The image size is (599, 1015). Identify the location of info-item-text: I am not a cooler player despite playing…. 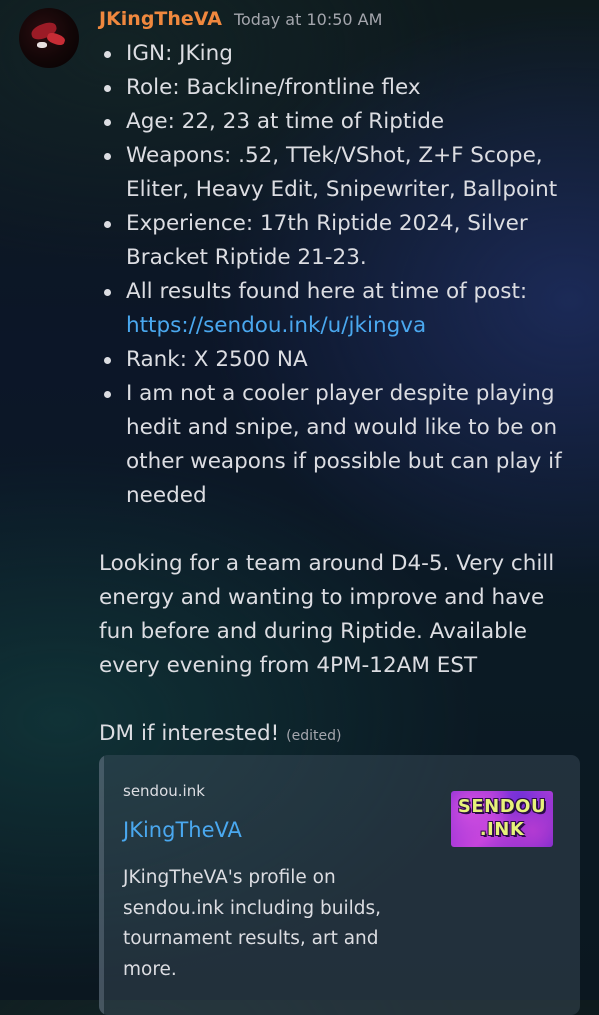
(344, 444).